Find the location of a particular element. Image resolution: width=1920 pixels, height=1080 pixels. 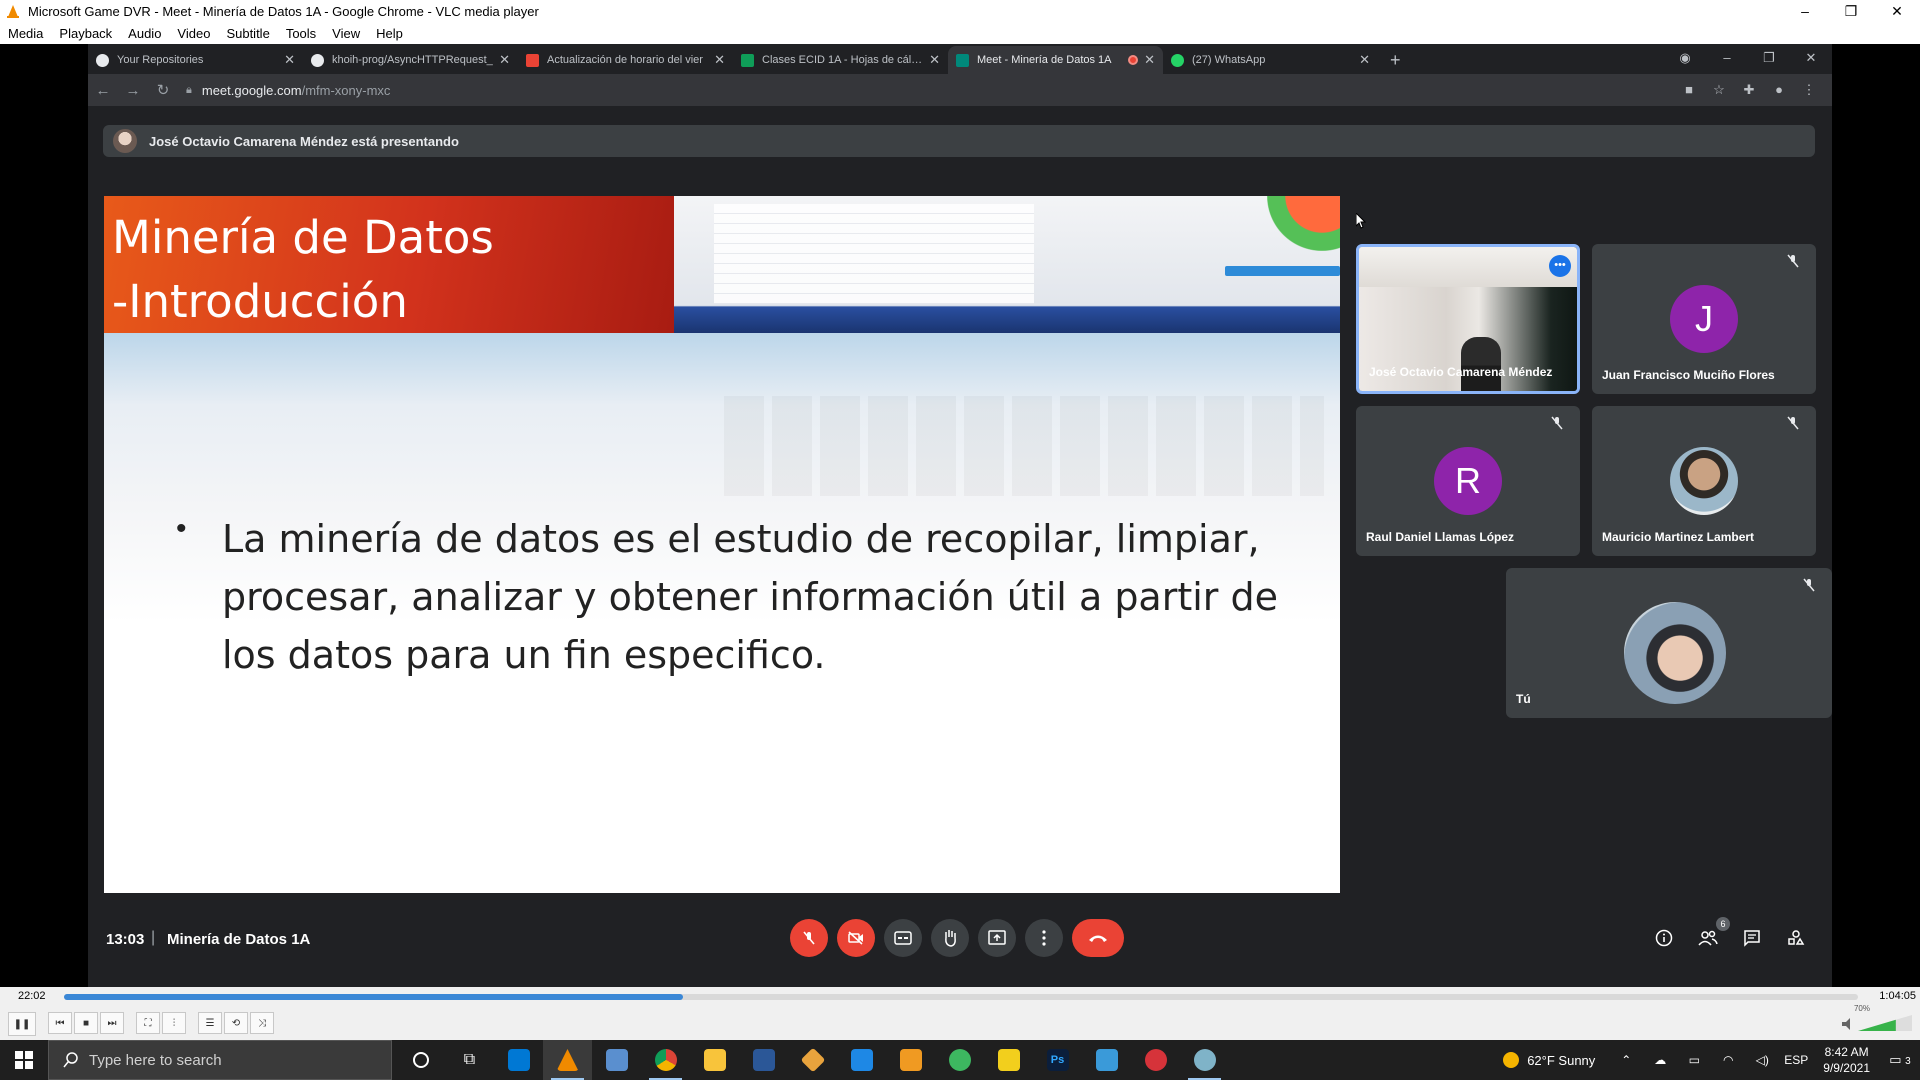

menu-playback: Playback is located at coordinates (85, 33).